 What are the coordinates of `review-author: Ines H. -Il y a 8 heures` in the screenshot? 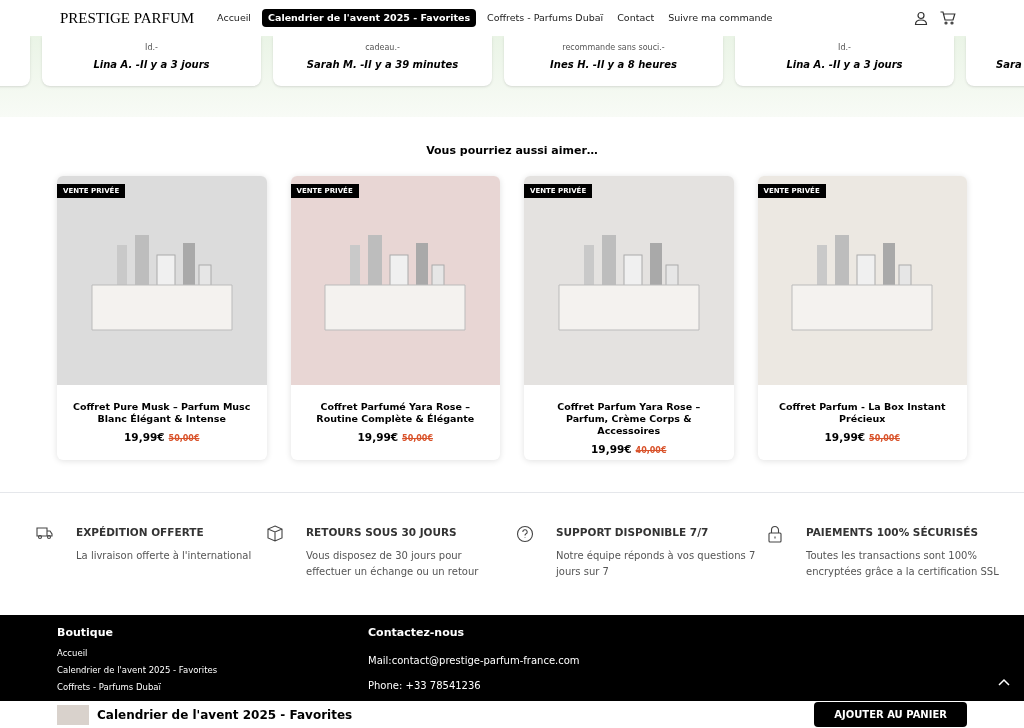 It's located at (613, 65).